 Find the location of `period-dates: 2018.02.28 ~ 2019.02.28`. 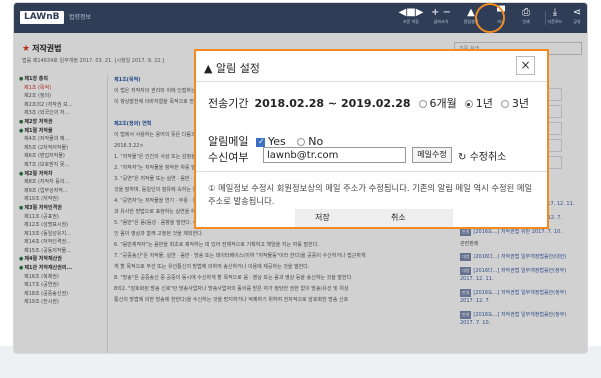

period-dates: 2018.02.28 ~ 2019.02.28 is located at coordinates (332, 103).